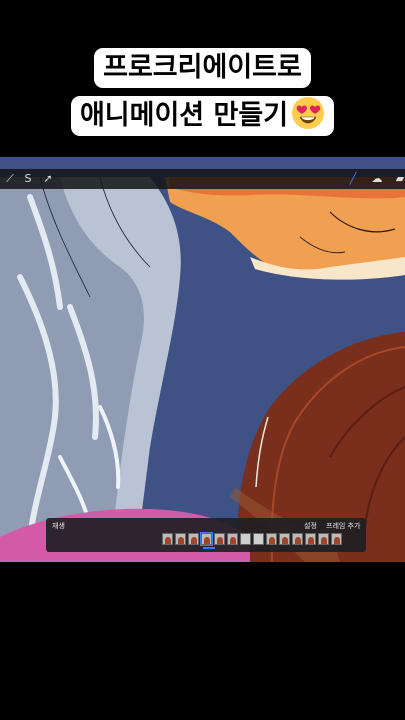  I want to click on settings-button: 설정, so click(310, 526).